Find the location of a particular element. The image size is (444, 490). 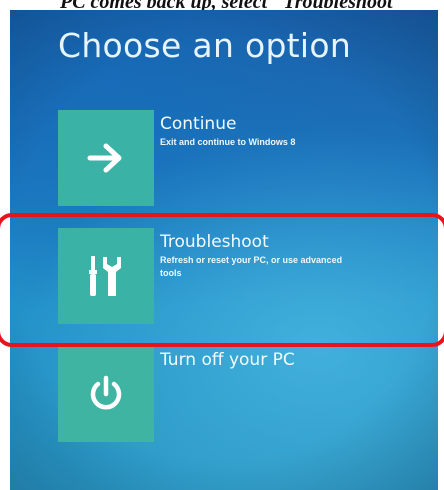

turn-off-label: Turn off your PC is located at coordinates (227, 360).